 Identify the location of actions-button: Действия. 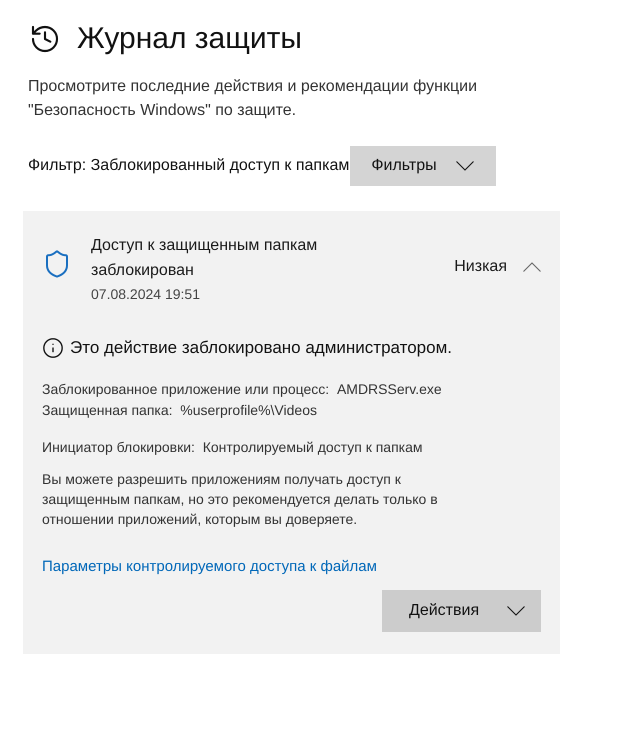
(461, 611).